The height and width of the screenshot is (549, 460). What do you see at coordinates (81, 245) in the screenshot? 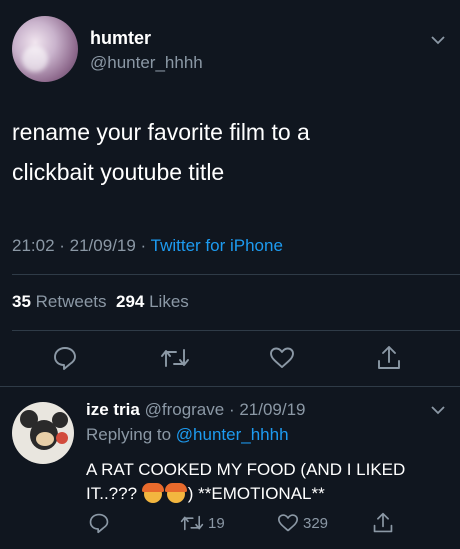
I see `timestamp: 21:02 · 21/09/19 ·` at bounding box center [81, 245].